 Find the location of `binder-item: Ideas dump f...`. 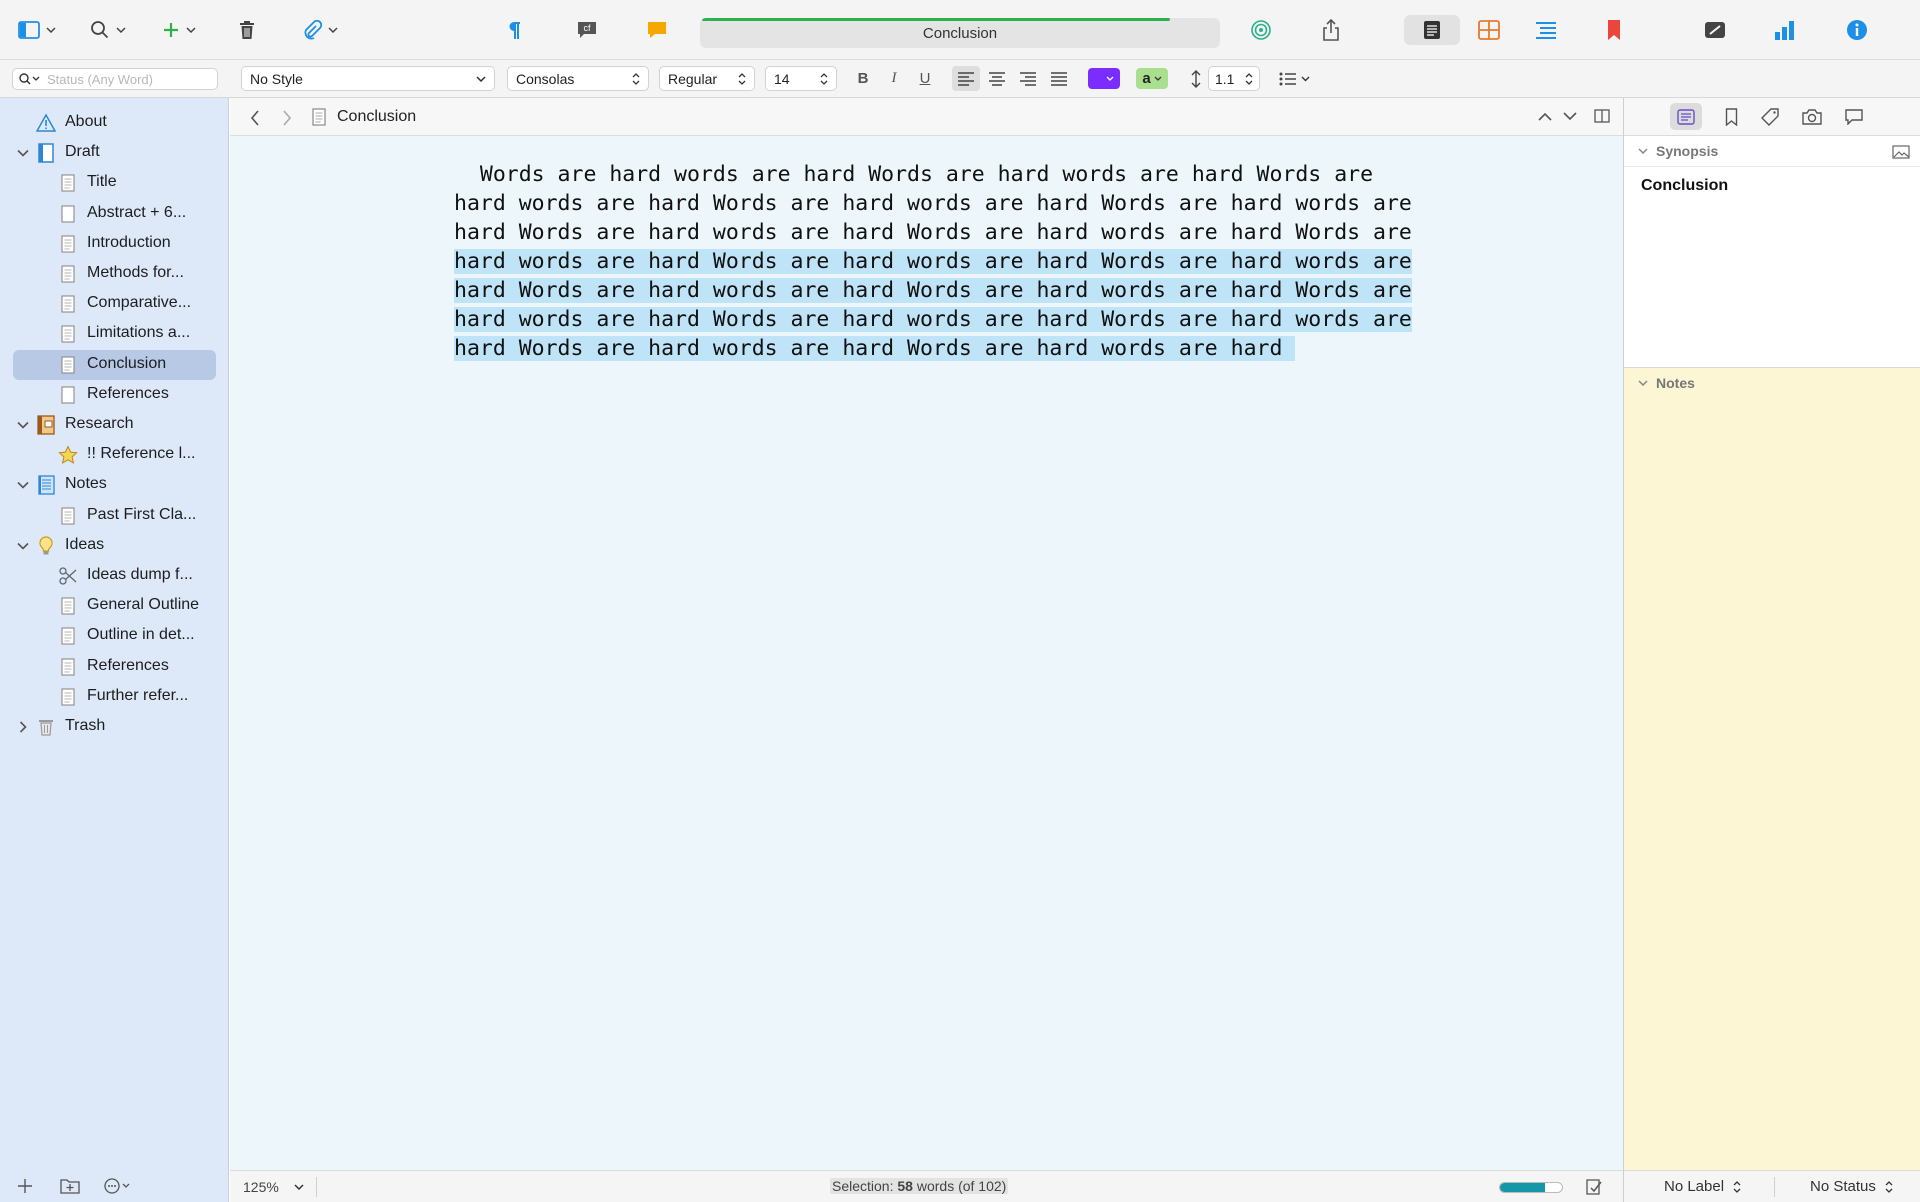

binder-item: Ideas dump f... is located at coordinates (114, 576).